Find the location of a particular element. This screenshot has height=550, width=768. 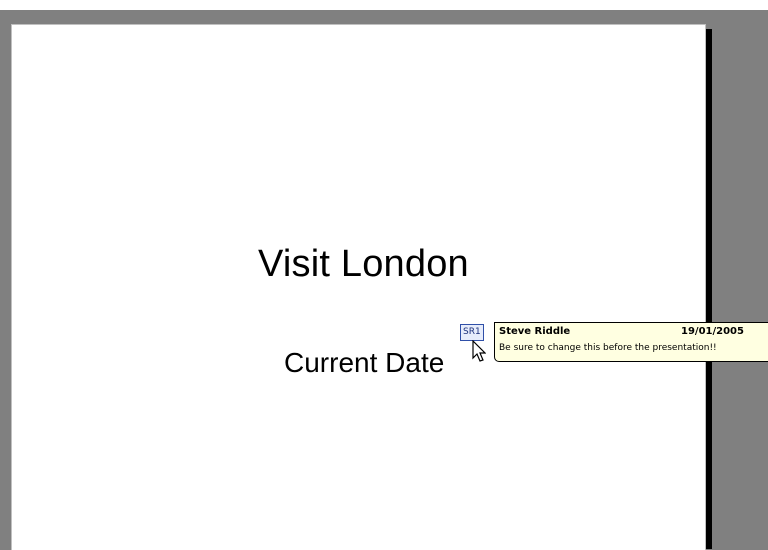

comment-date: 19/01/2005 is located at coordinates (712, 331).